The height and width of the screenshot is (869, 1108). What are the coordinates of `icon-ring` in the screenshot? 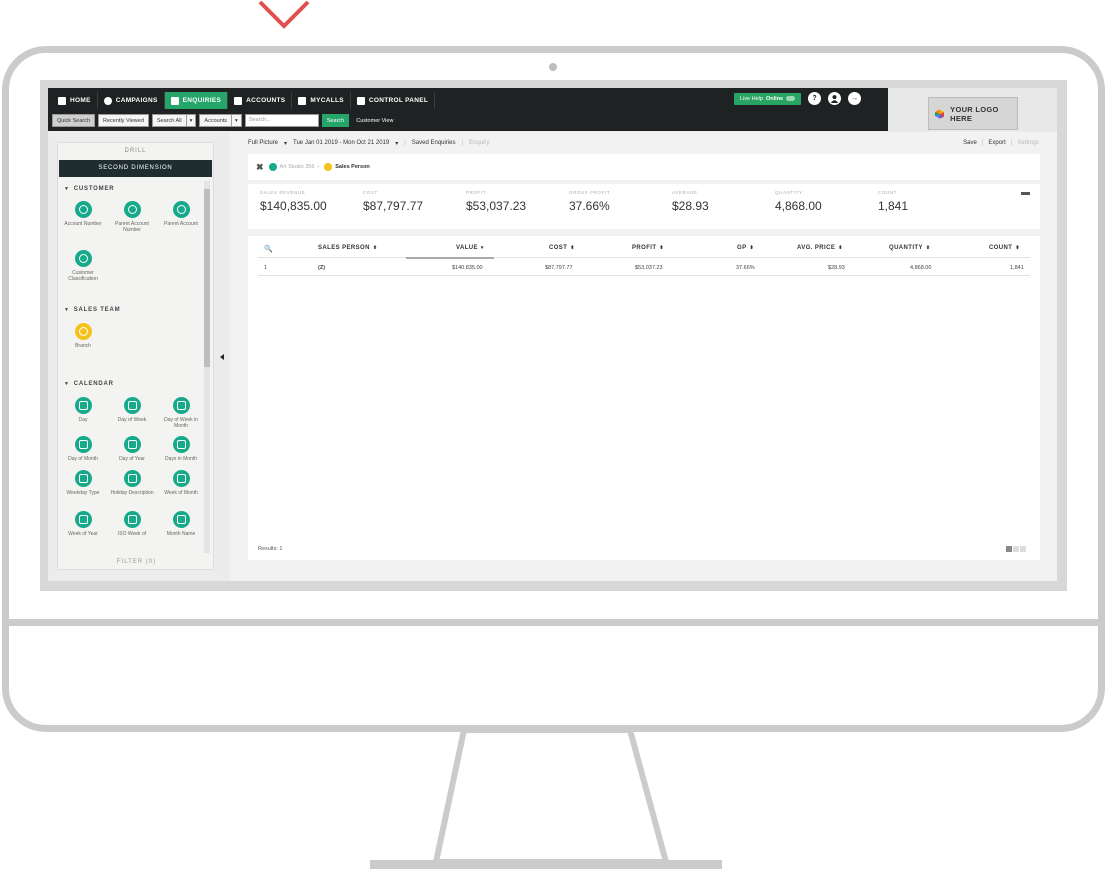 It's located at (132, 478).